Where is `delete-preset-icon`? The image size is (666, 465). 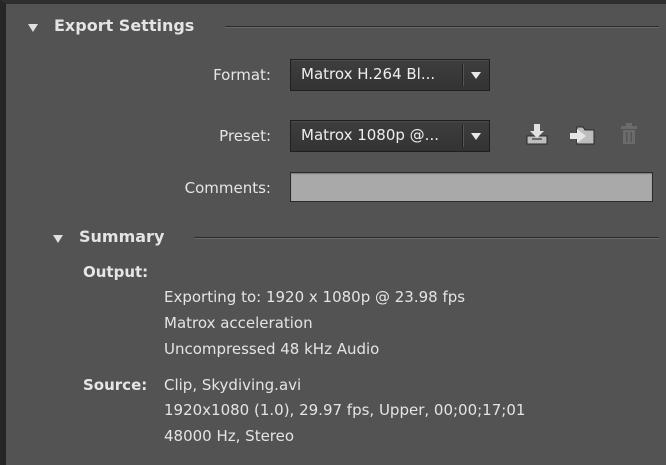 delete-preset-icon is located at coordinates (629, 134).